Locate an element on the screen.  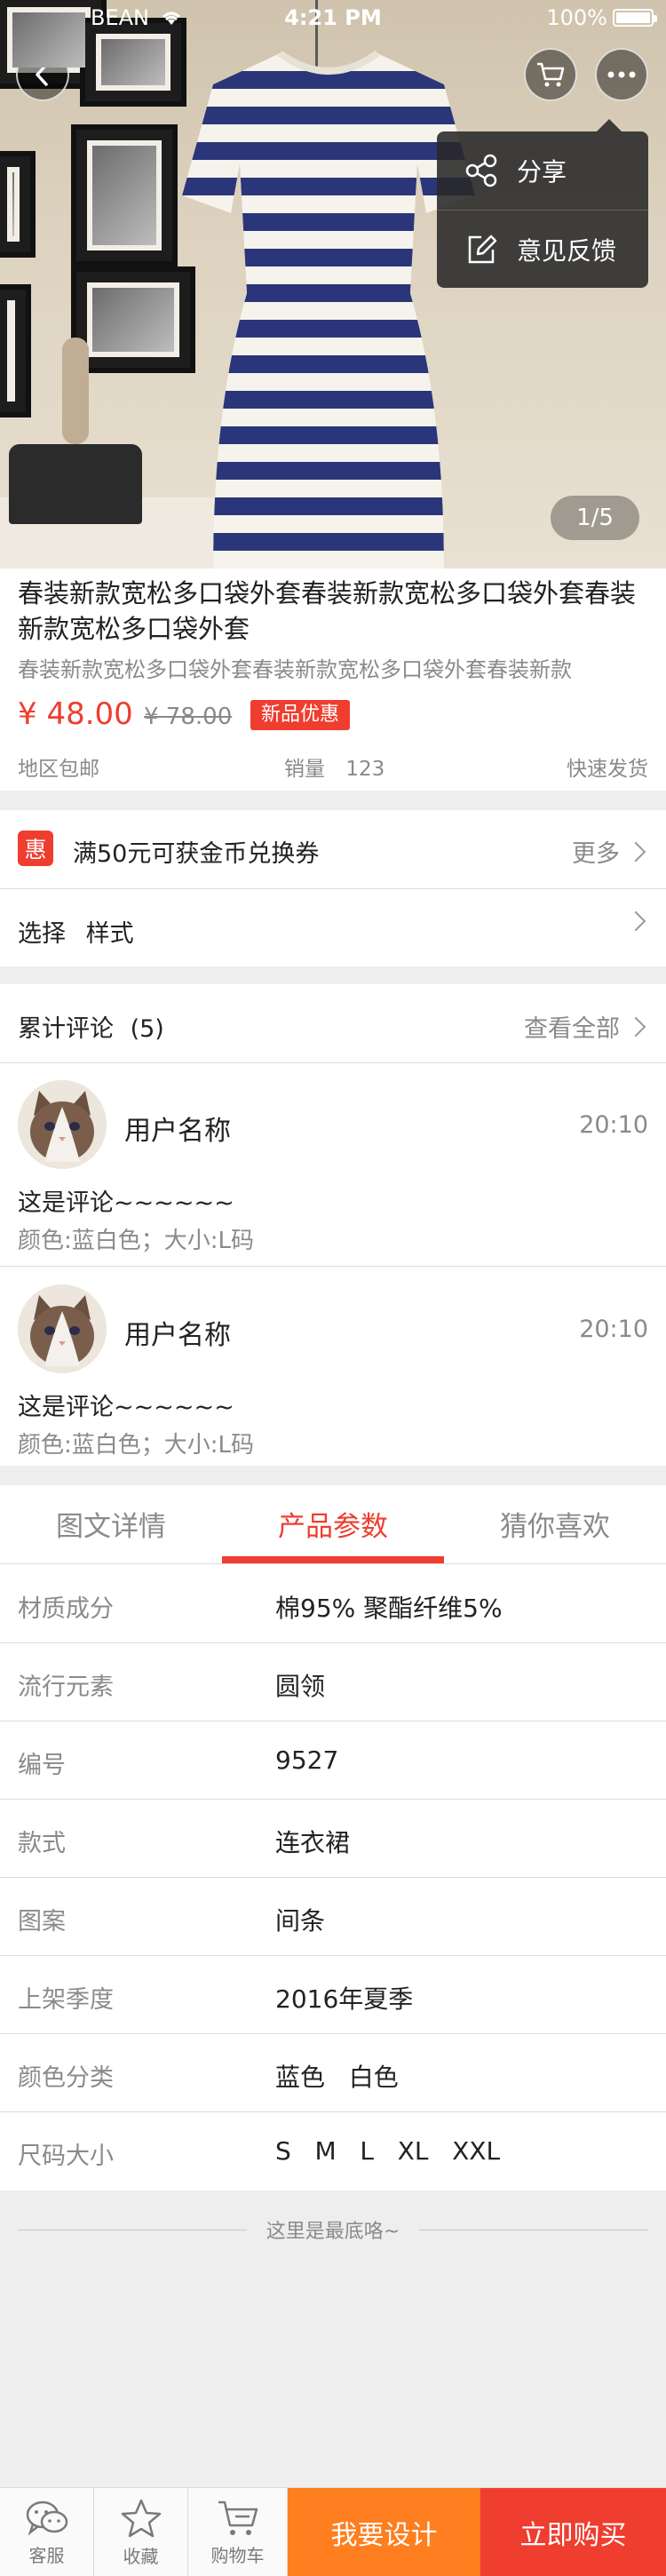
cart-button is located at coordinates (551, 74).